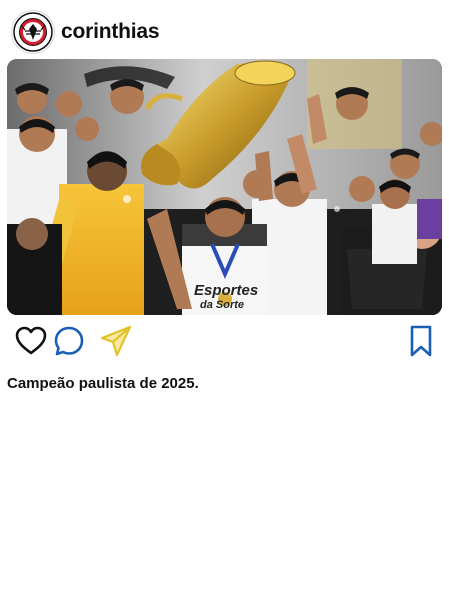 This screenshot has height=606, width=449. What do you see at coordinates (116, 341) in the screenshot?
I see `paper-plane-icon` at bounding box center [116, 341].